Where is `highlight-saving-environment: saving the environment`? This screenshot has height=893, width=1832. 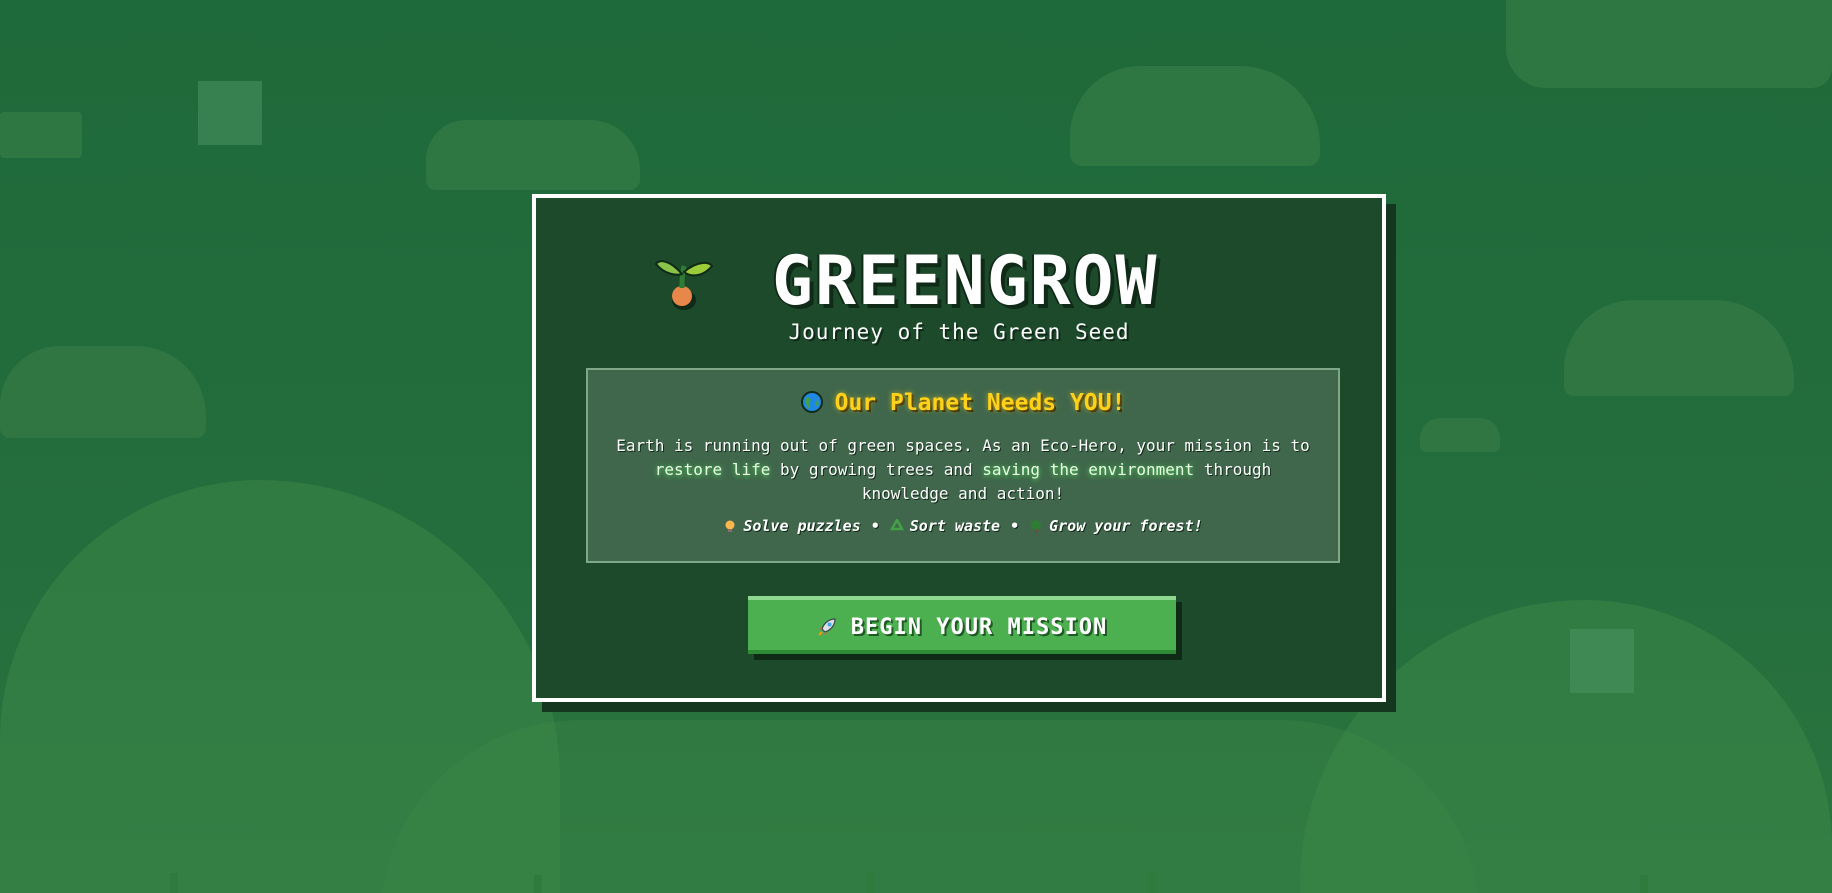 highlight-saving-environment: saving the environment is located at coordinates (1088, 469).